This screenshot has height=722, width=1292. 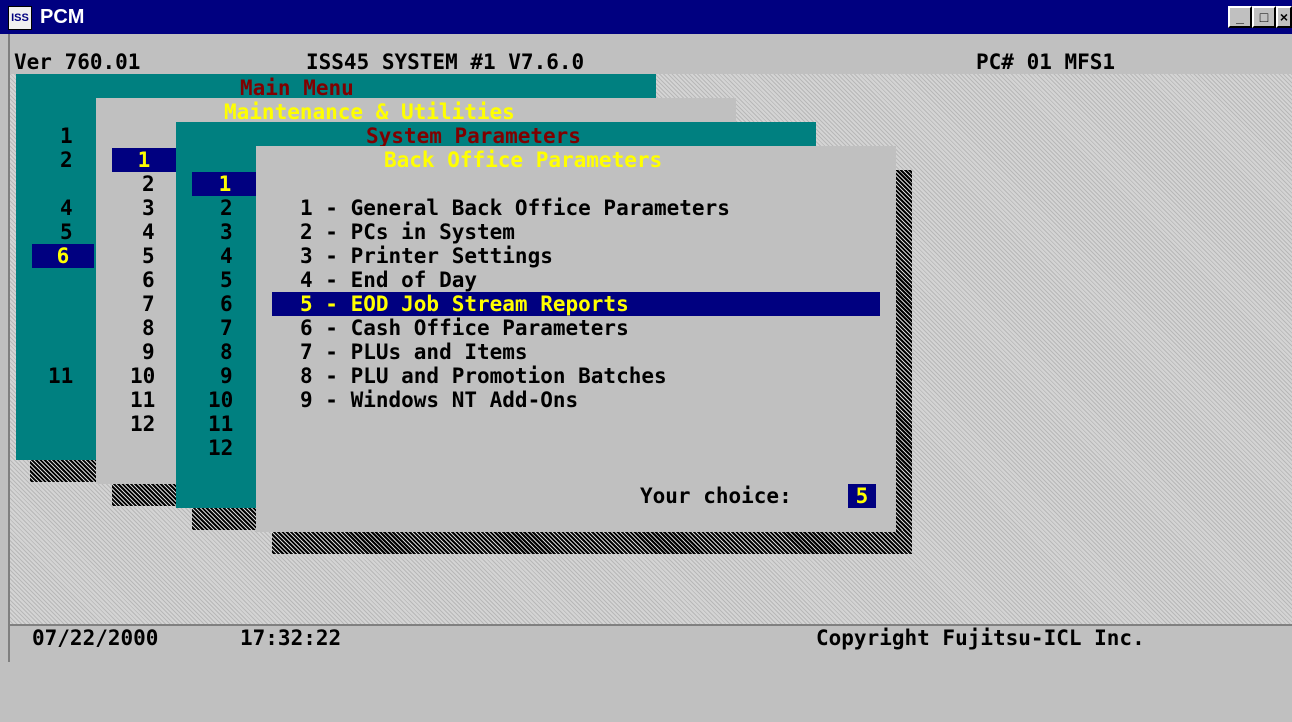 I want to click on main-menu-title: Main Menu, so click(x=297, y=88).